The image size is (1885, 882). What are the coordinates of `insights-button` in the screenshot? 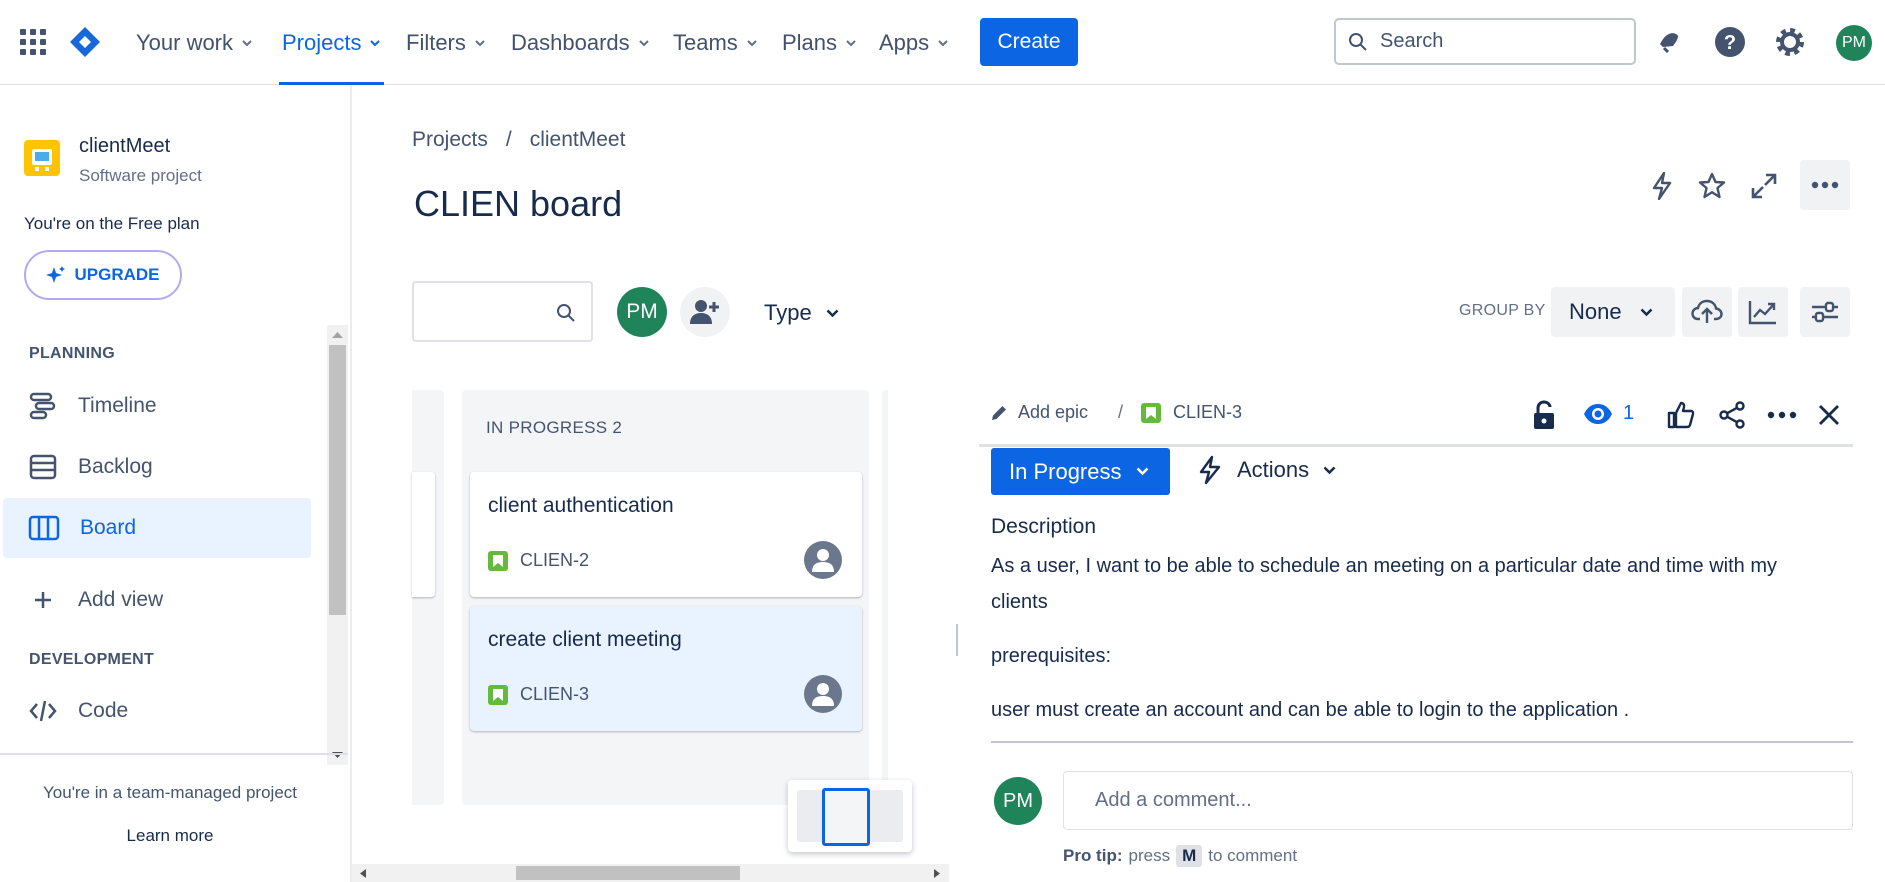 It's located at (1763, 312).